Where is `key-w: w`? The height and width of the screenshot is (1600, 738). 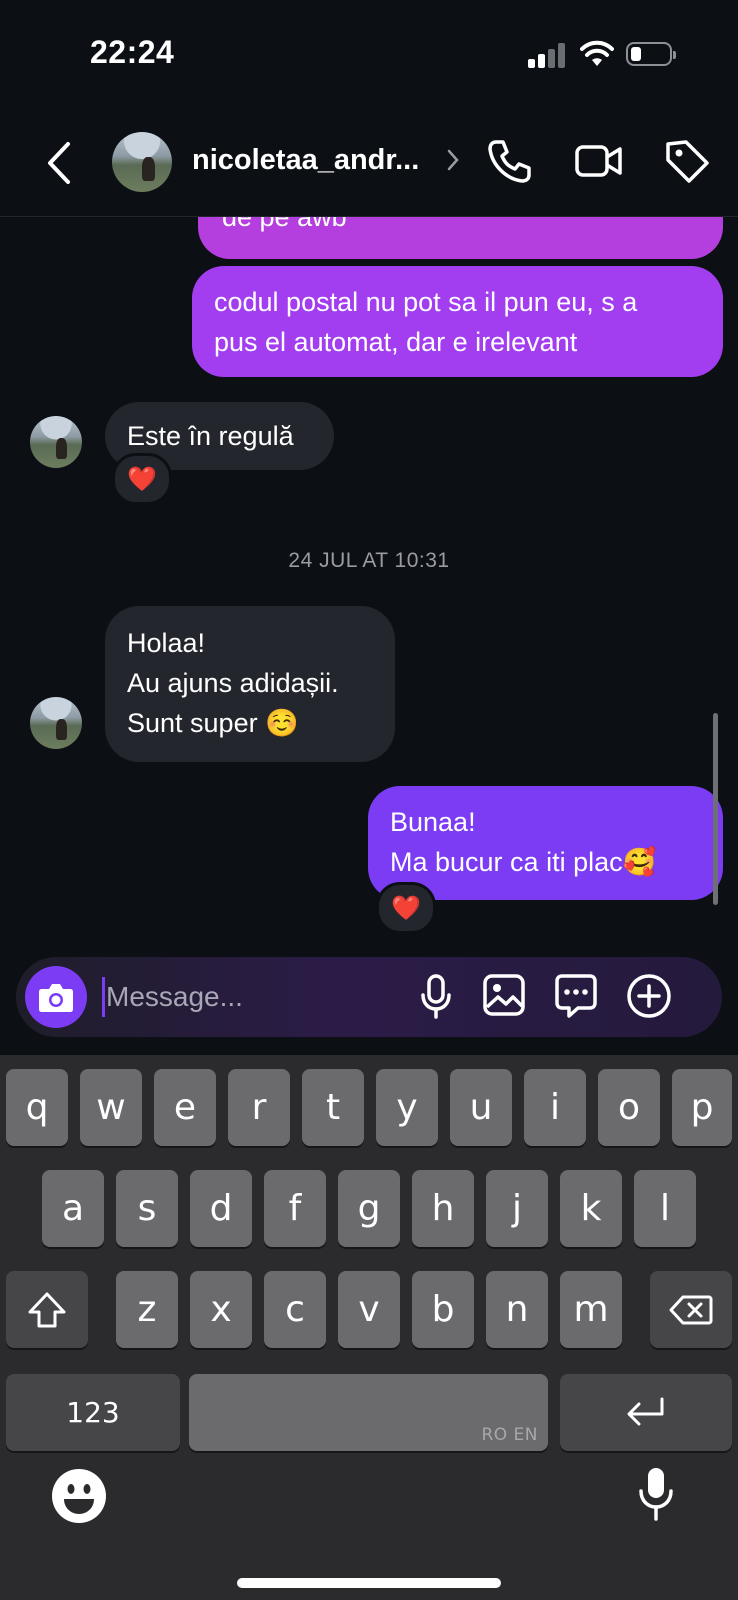 key-w: w is located at coordinates (111, 1107).